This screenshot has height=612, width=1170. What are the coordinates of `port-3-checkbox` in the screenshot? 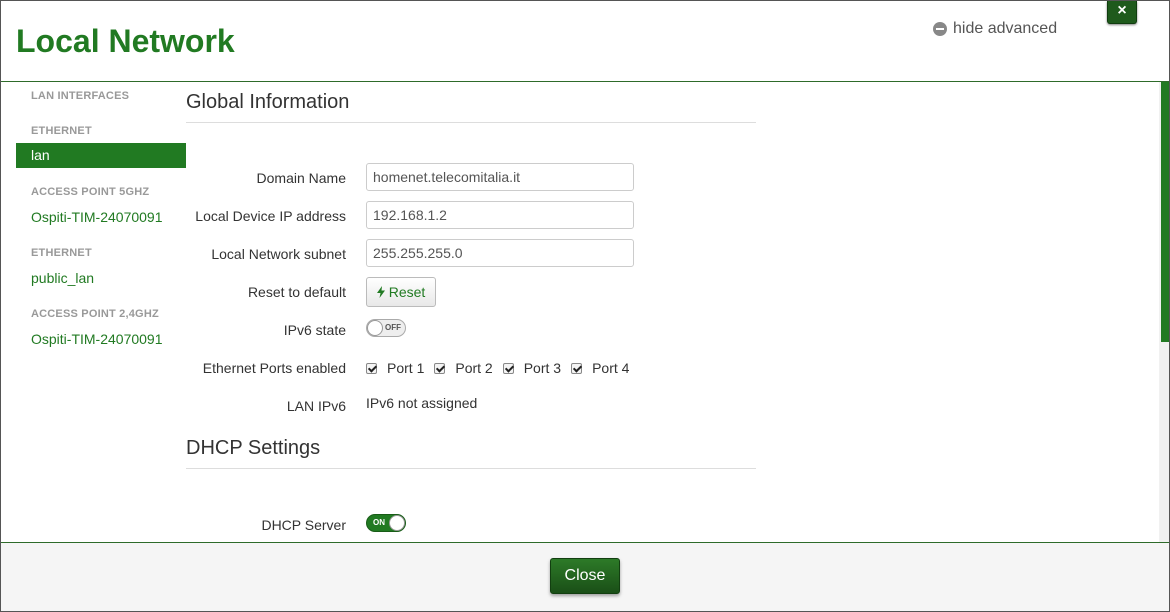 It's located at (508, 368).